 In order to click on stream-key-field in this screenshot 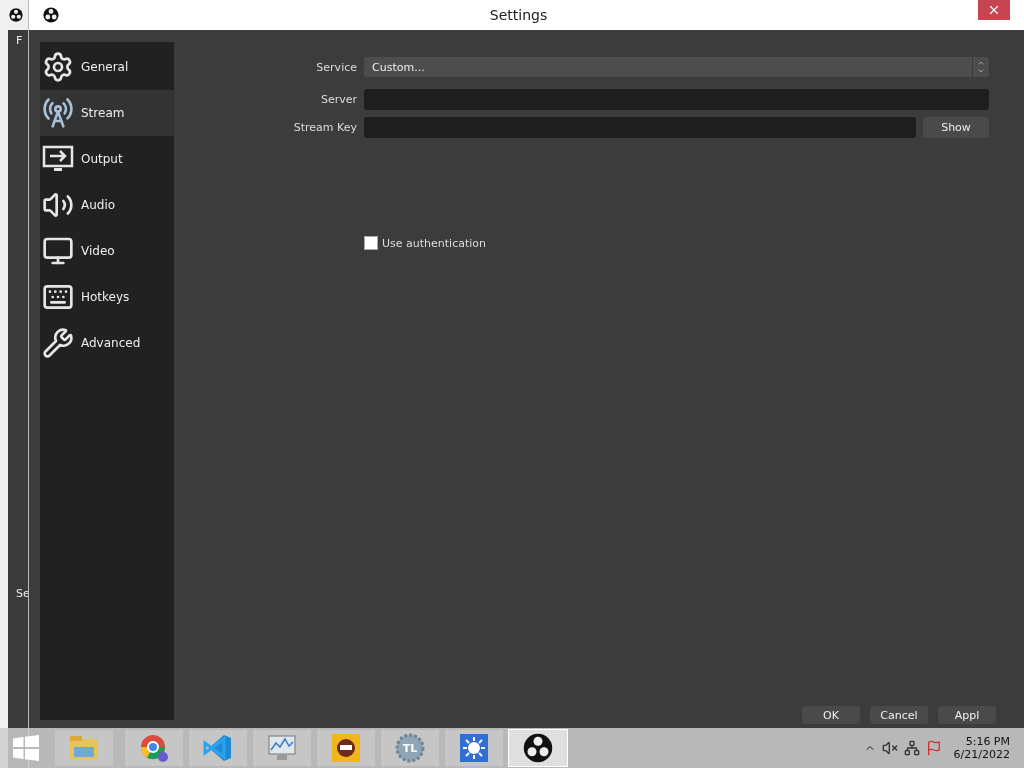, I will do `click(640, 127)`.